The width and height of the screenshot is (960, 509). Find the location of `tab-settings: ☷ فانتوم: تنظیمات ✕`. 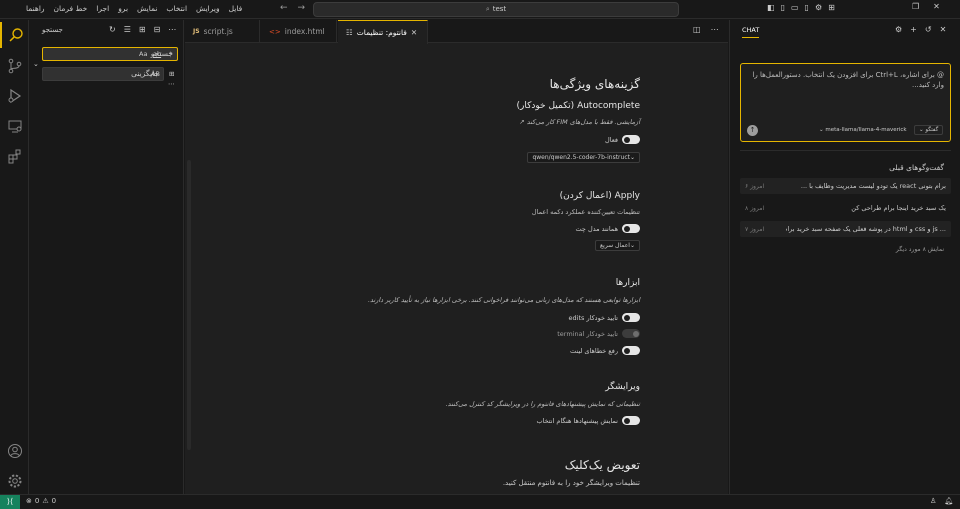

tab-settings: ☷ فانتوم: تنظیمات ✕ is located at coordinates (383, 32).